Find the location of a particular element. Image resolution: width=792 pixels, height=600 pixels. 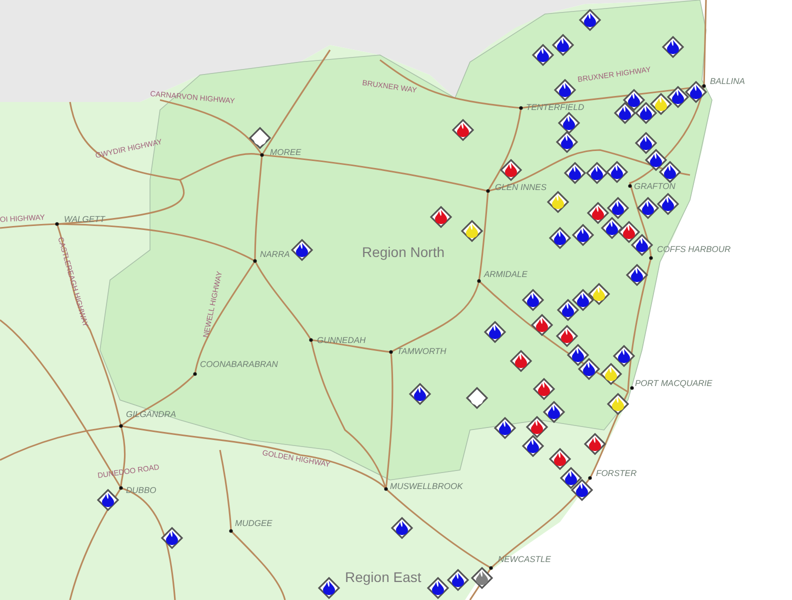

town-label: DUBBO is located at coordinates (141, 490).